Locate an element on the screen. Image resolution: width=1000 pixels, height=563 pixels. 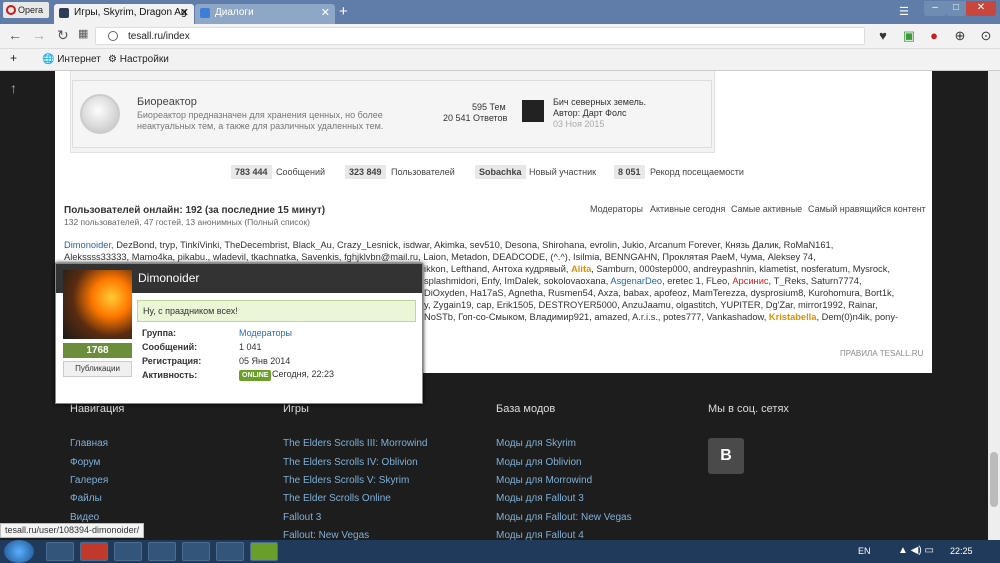
new-tab-button: + is located at coordinates (343, 11).